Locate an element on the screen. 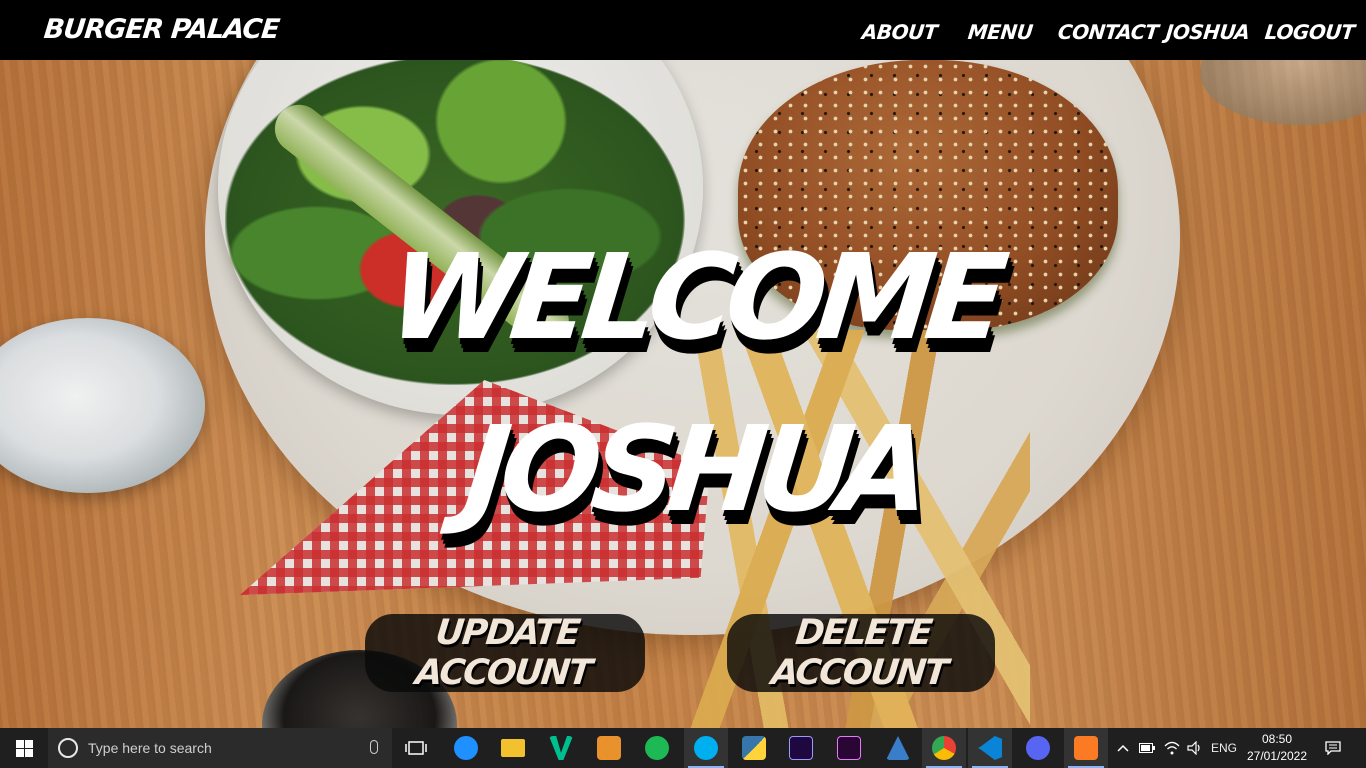 The height and width of the screenshot is (768, 1366). windows-logo-icon is located at coordinates (24, 748).